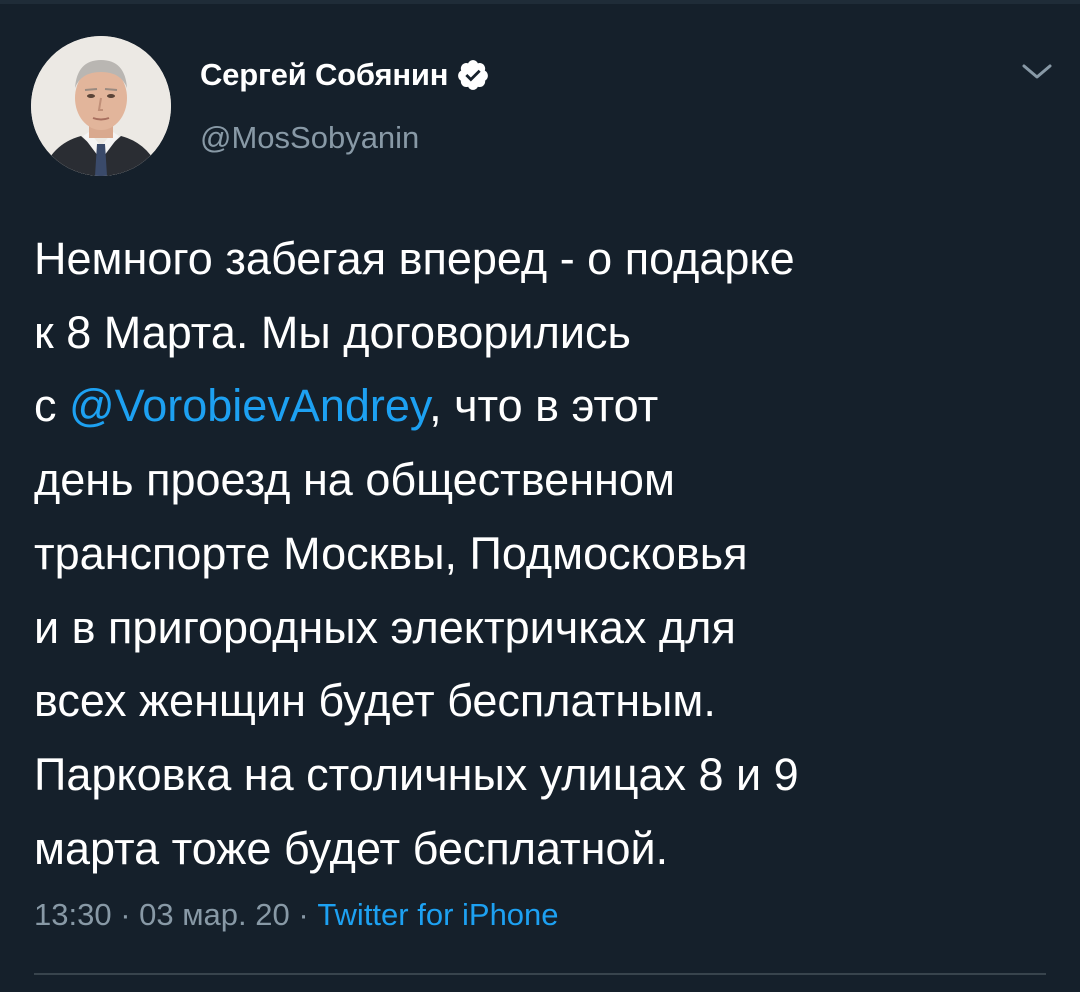 Image resolution: width=1080 pixels, height=992 pixels. What do you see at coordinates (324, 75) in the screenshot?
I see `display-name: Сергей Собянин` at bounding box center [324, 75].